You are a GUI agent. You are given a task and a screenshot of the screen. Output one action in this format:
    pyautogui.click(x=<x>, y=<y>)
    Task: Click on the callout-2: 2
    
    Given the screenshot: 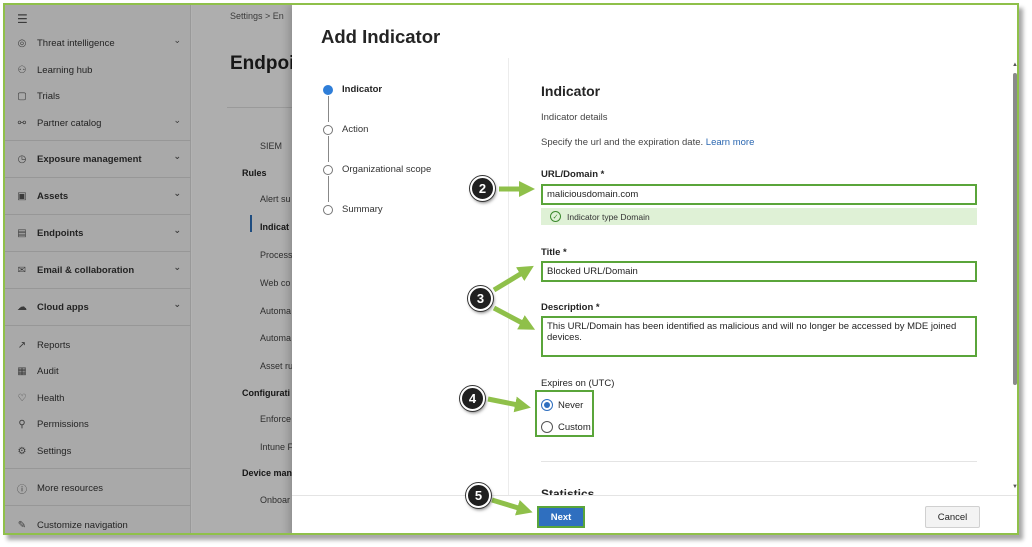 What is the action you would take?
    pyautogui.click(x=482, y=188)
    